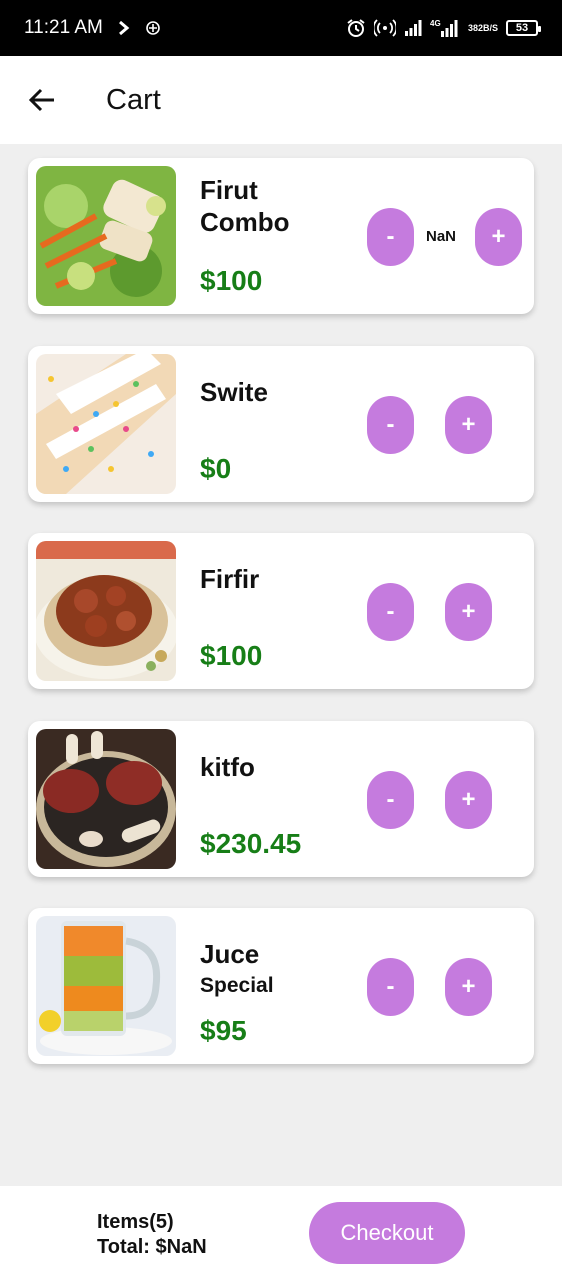  I want to click on battery-level: 53, so click(522, 28).